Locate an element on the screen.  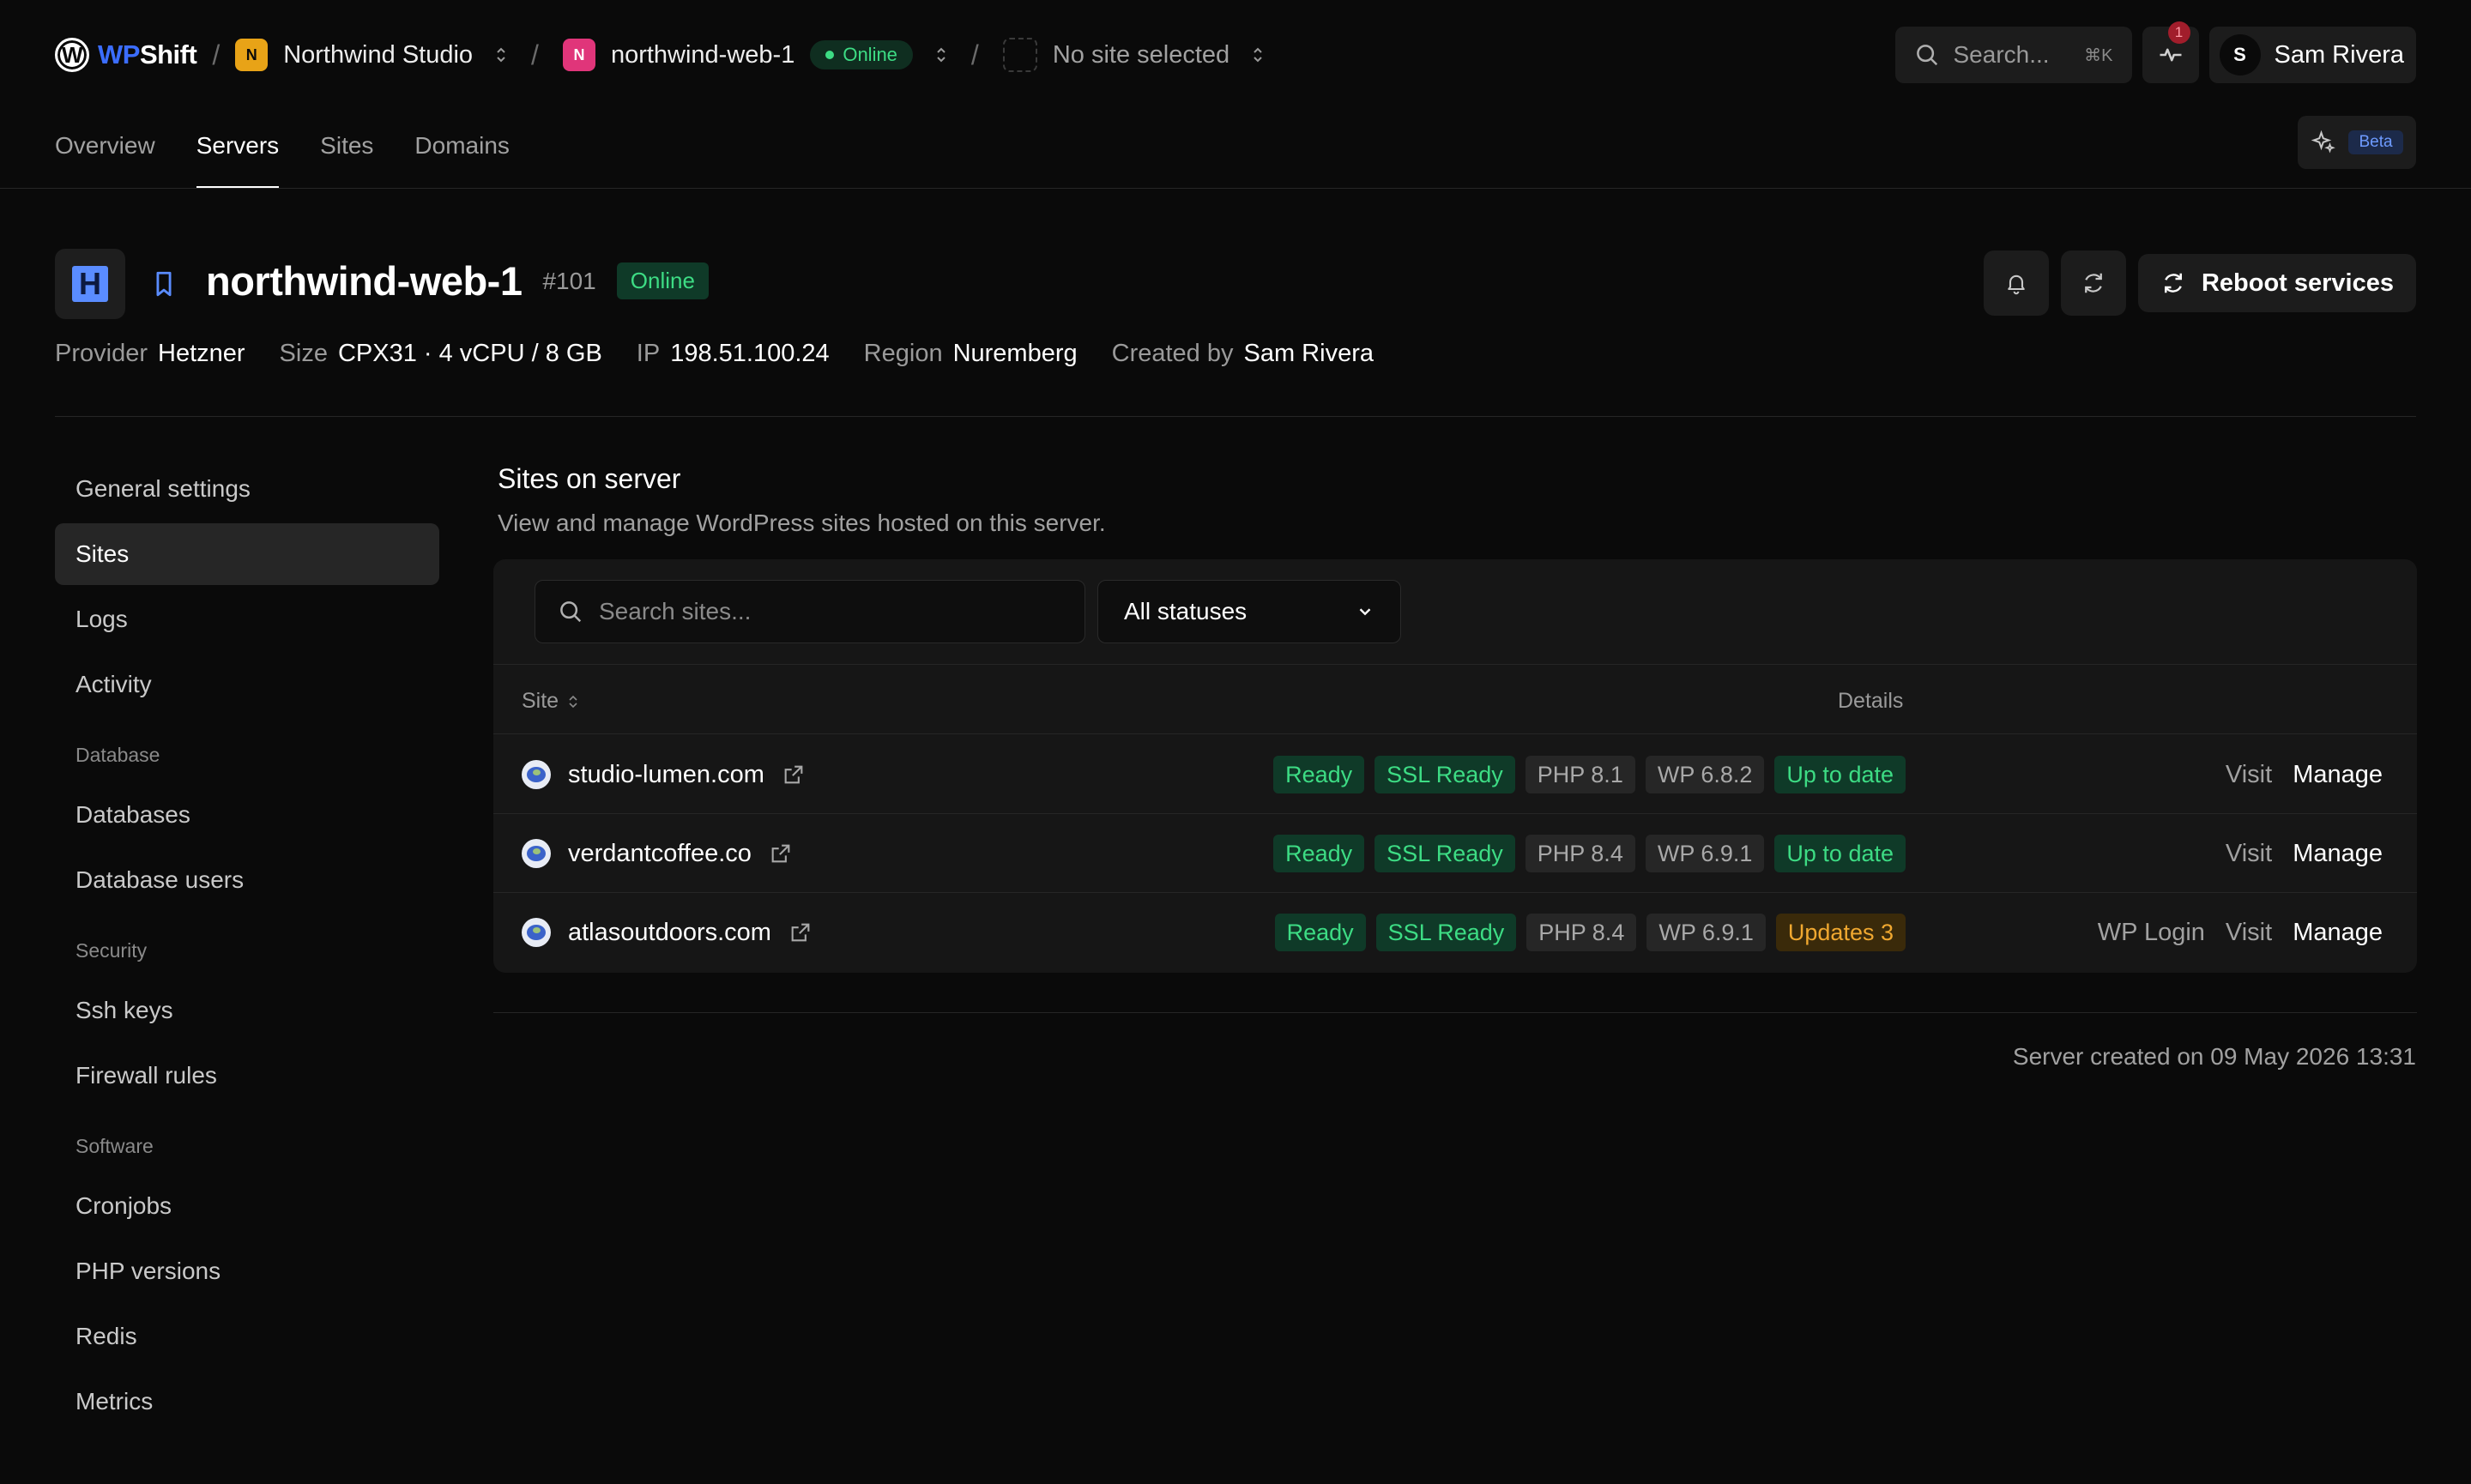
column-site-sort: Site is located at coordinates (550, 701).